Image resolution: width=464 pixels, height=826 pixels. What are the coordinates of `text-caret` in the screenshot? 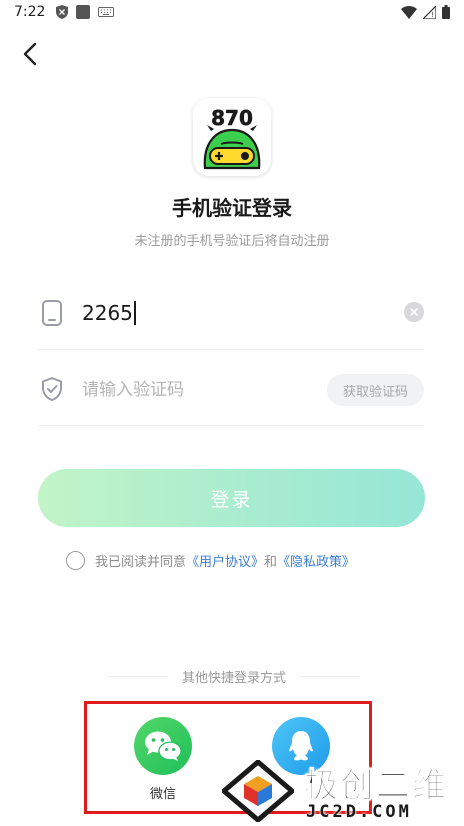 It's located at (134, 313).